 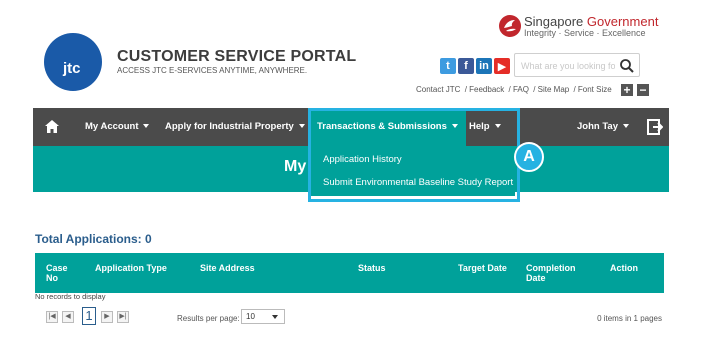 What do you see at coordinates (107, 317) in the screenshot?
I see `next-page-button: ▶` at bounding box center [107, 317].